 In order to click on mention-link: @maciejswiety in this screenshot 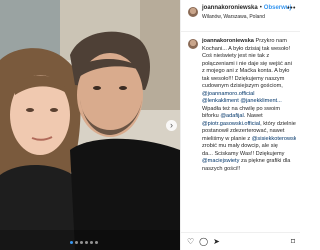, I will do `click(220, 161)`.